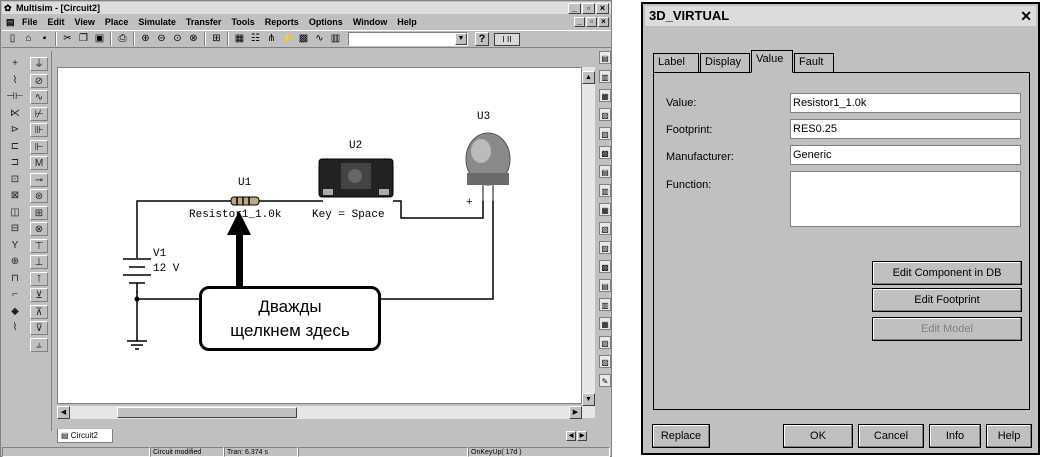 The height and width of the screenshot is (457, 1042). Describe the element at coordinates (290, 306) in the screenshot. I see `callout-line-1: Дважды` at that location.